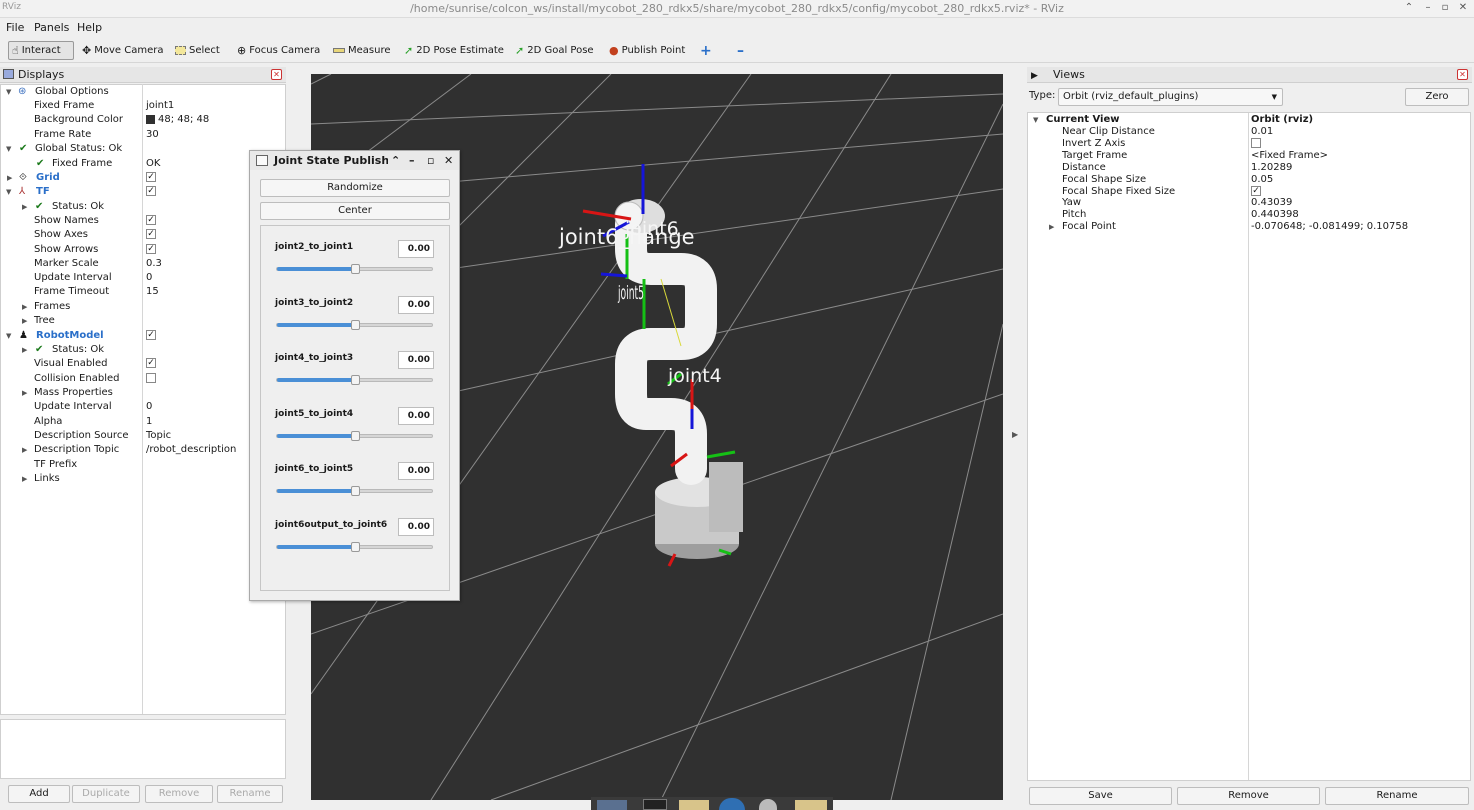 This screenshot has height=810, width=1474. I want to click on tree-row-update-interval-2: Update Interval 0, so click(143, 407).